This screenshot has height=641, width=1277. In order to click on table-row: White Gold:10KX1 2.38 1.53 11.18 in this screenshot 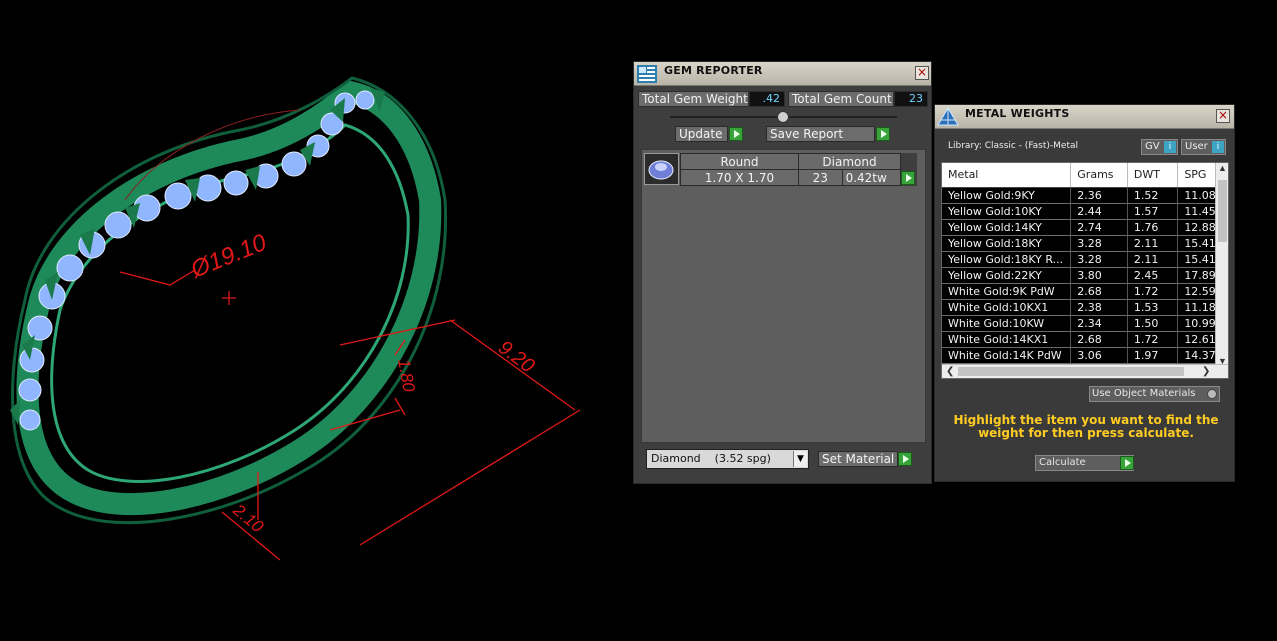, I will do `click(1085, 307)`.